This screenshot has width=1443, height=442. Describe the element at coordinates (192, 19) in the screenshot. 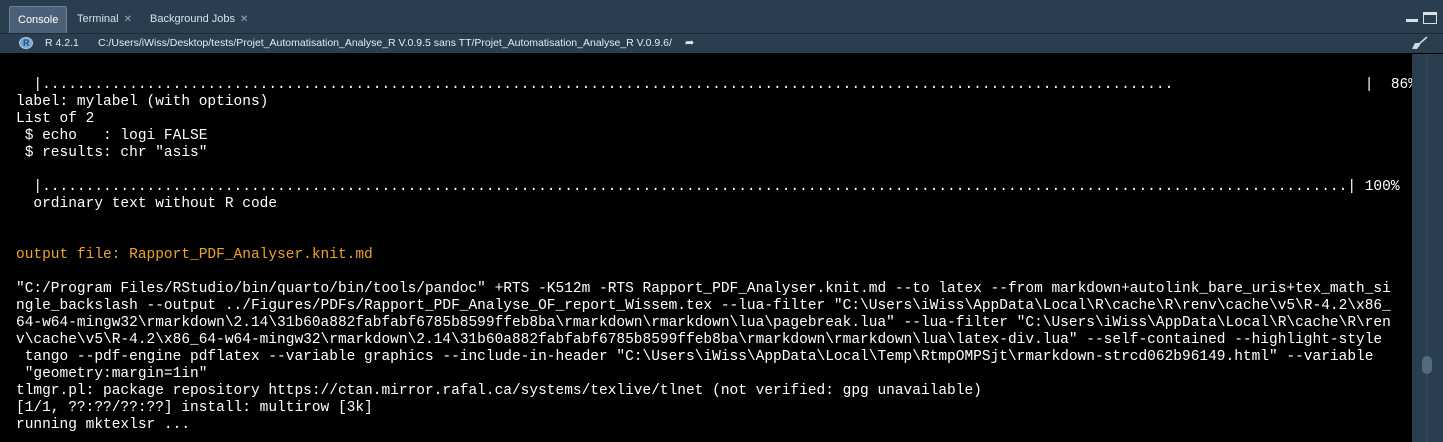

I see `tab-background-jobs-label: Background Jobs` at that location.